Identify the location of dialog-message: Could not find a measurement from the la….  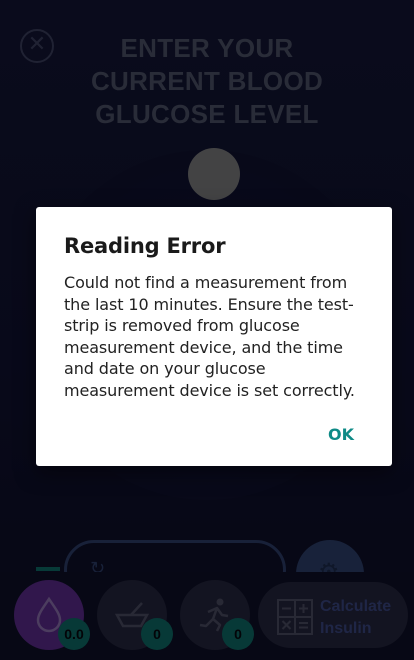
(209, 336).